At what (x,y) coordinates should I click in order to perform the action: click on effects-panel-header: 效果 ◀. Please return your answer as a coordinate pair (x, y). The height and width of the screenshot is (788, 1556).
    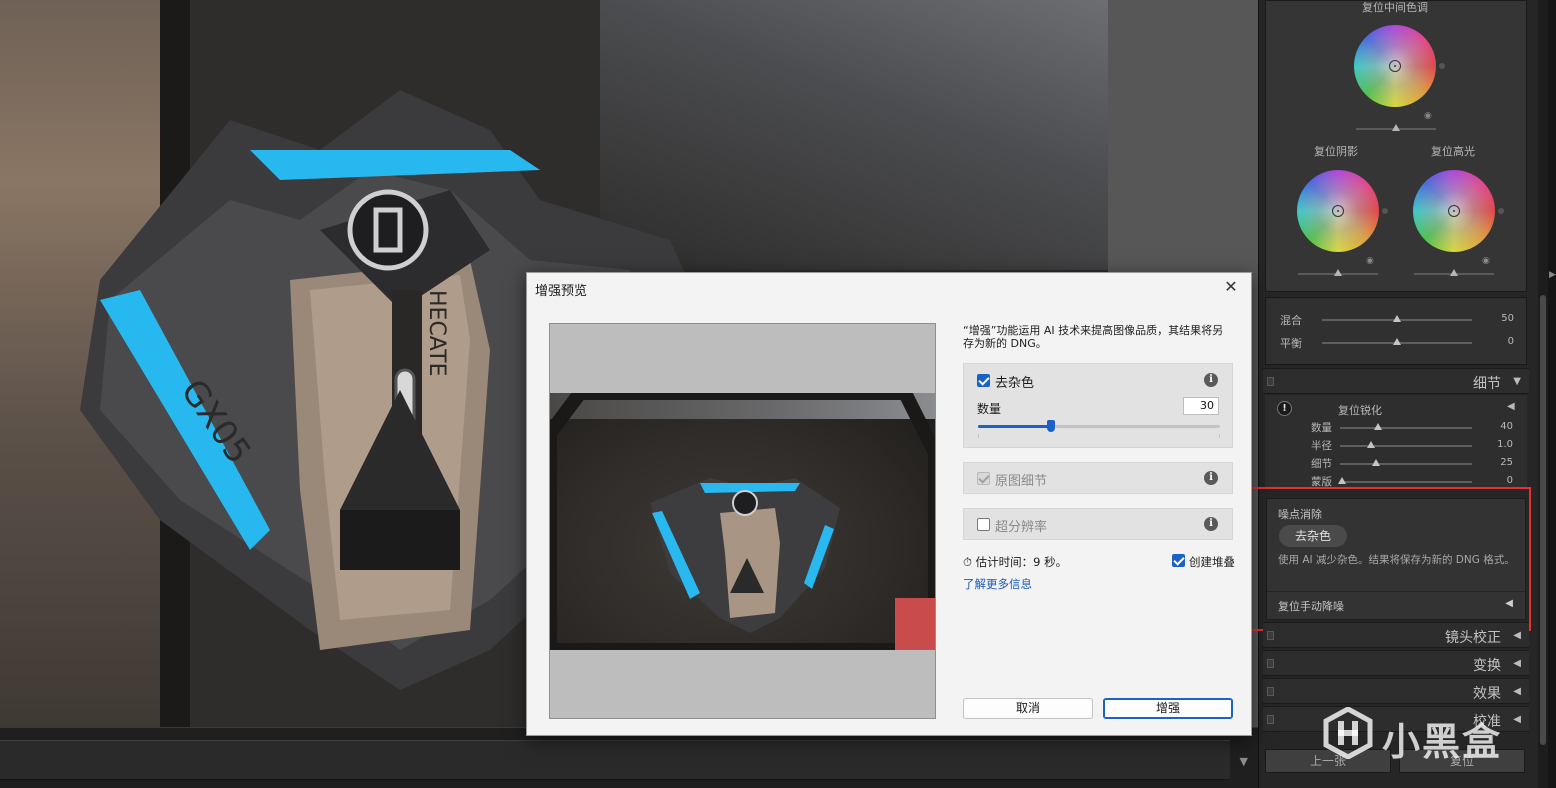
    Looking at the image, I should click on (1396, 691).